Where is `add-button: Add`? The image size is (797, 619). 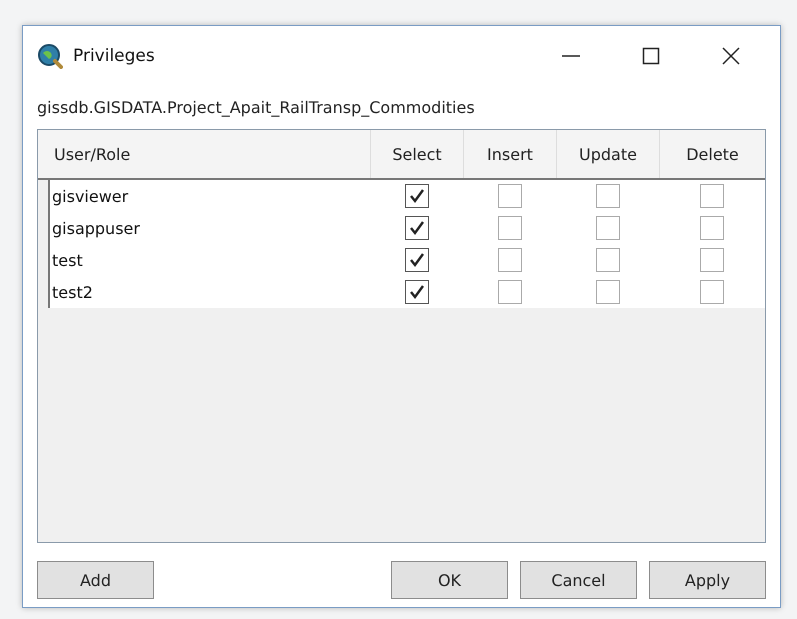
add-button: Add is located at coordinates (95, 580).